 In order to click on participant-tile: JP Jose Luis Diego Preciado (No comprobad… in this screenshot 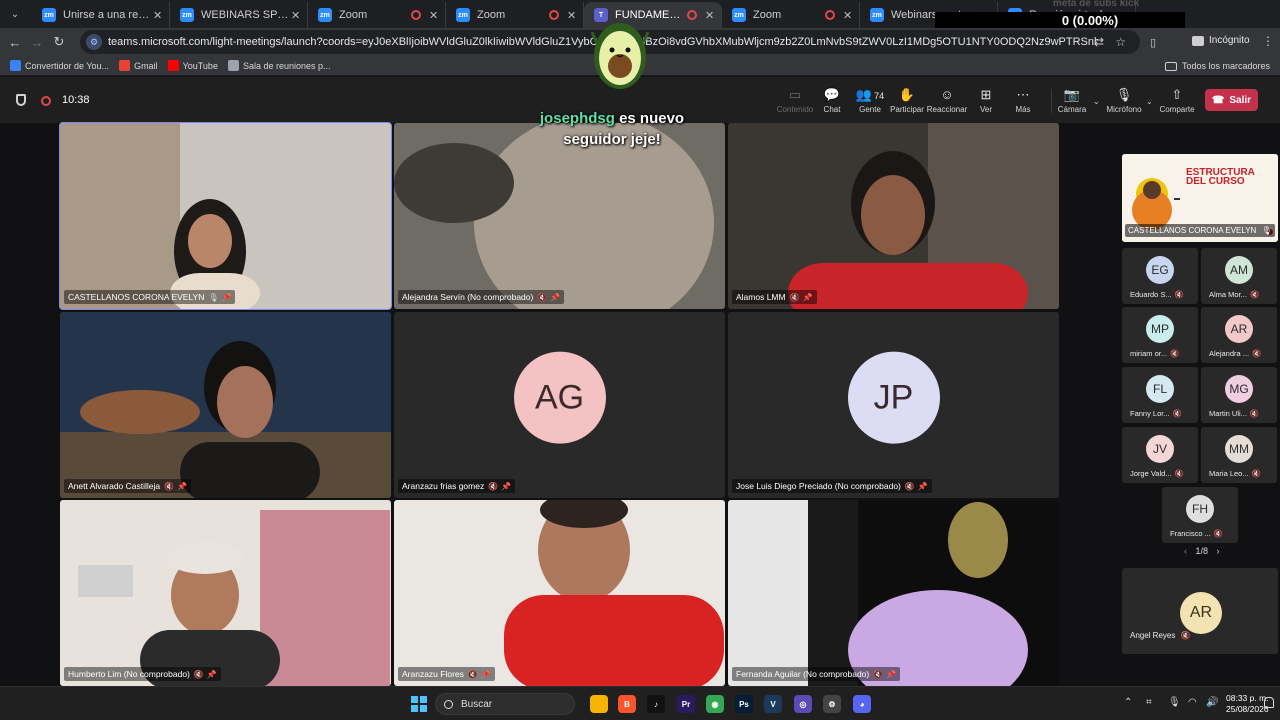, I will do `click(893, 405)`.